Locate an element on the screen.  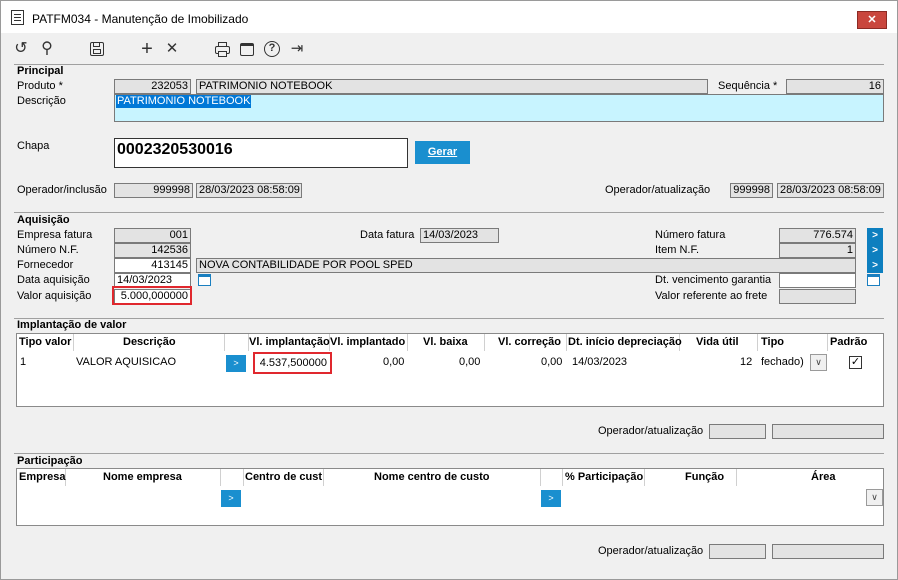
col-header-tipo-valor: Tipo valor is located at coordinates (45, 342).